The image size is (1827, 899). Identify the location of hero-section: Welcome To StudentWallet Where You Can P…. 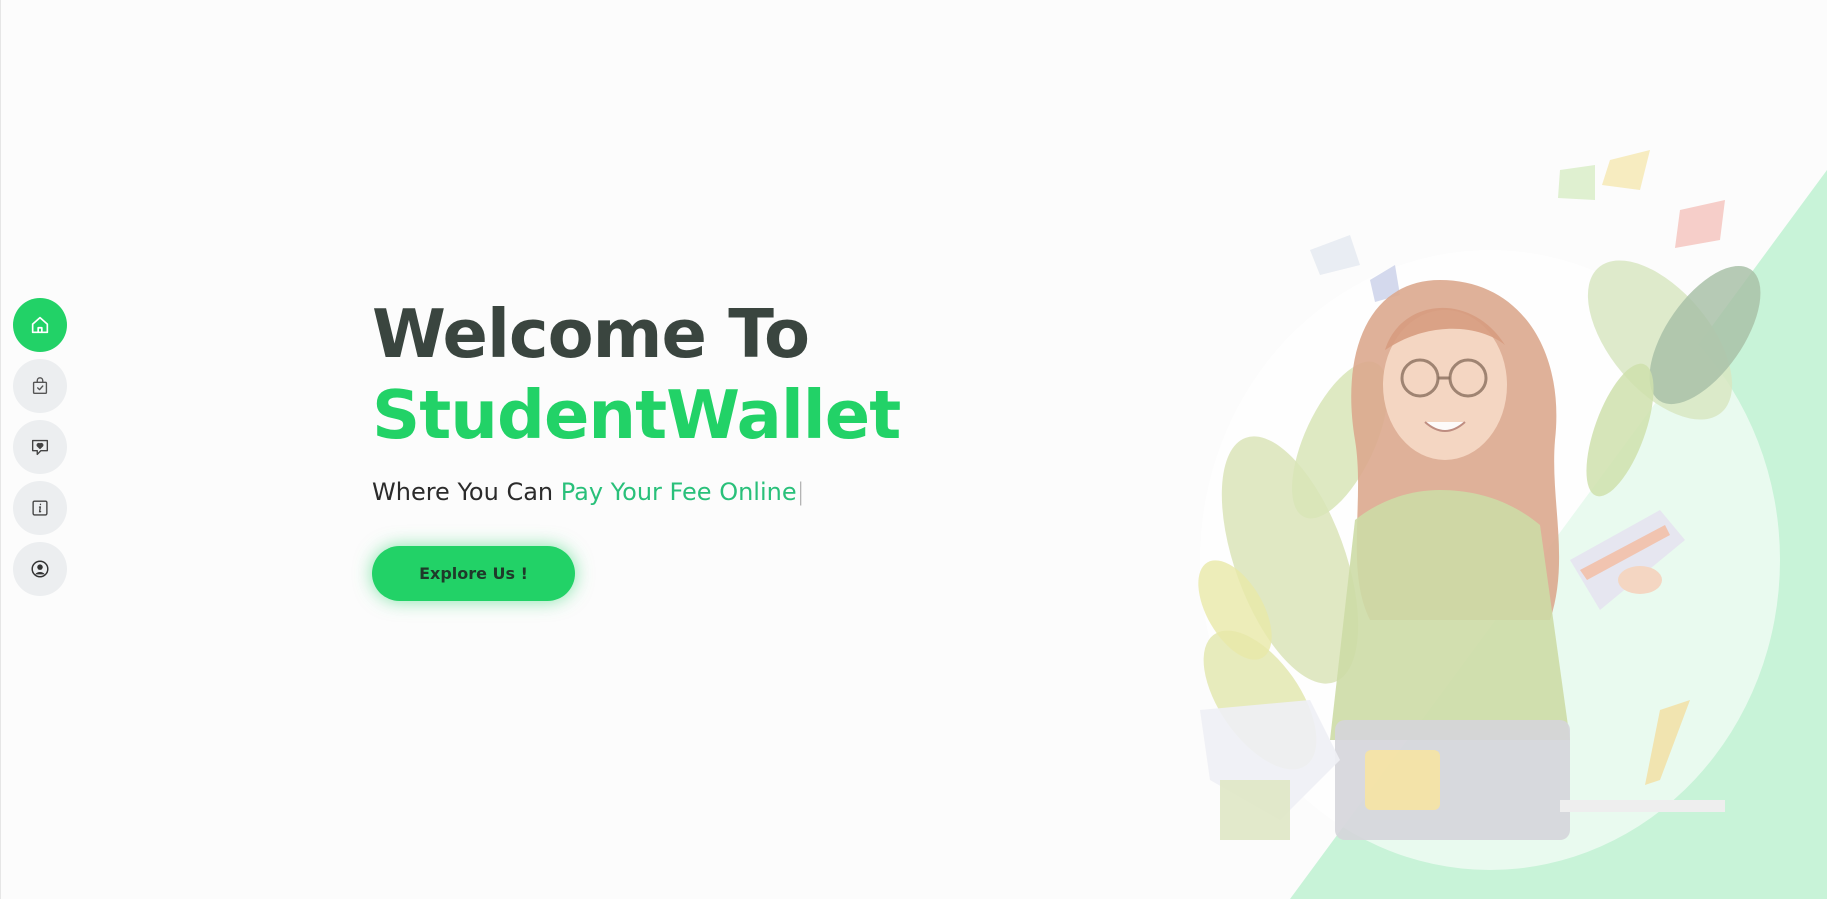
(636, 400).